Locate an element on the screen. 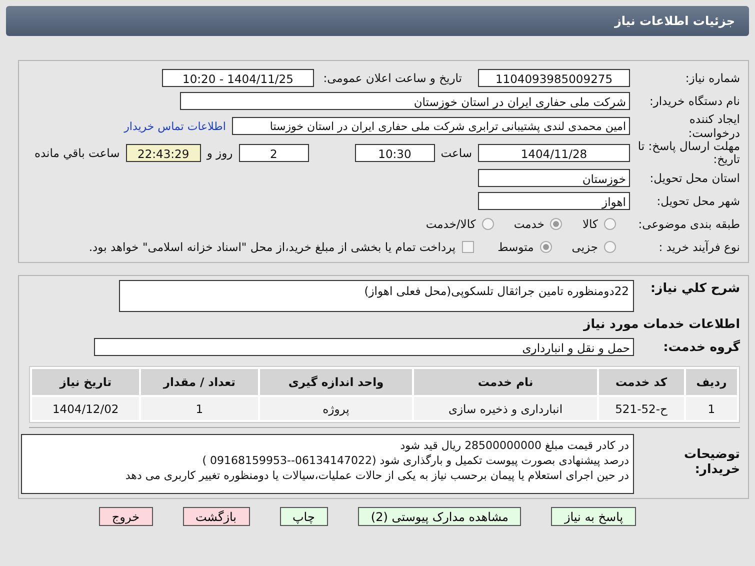 The image size is (755, 566). description-textarea: 22دومنظوره تامین جراثقال تلسکوپی(محل فعلی اهواز) is located at coordinates (376, 296).